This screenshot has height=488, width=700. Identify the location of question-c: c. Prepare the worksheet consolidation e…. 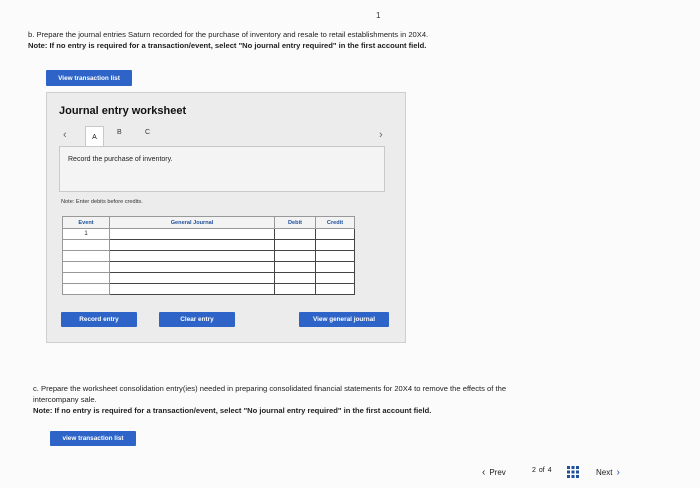
(293, 399).